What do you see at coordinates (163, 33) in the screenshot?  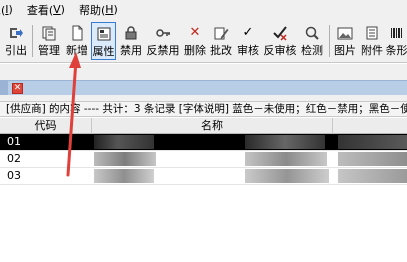 I see `key-icon` at bounding box center [163, 33].